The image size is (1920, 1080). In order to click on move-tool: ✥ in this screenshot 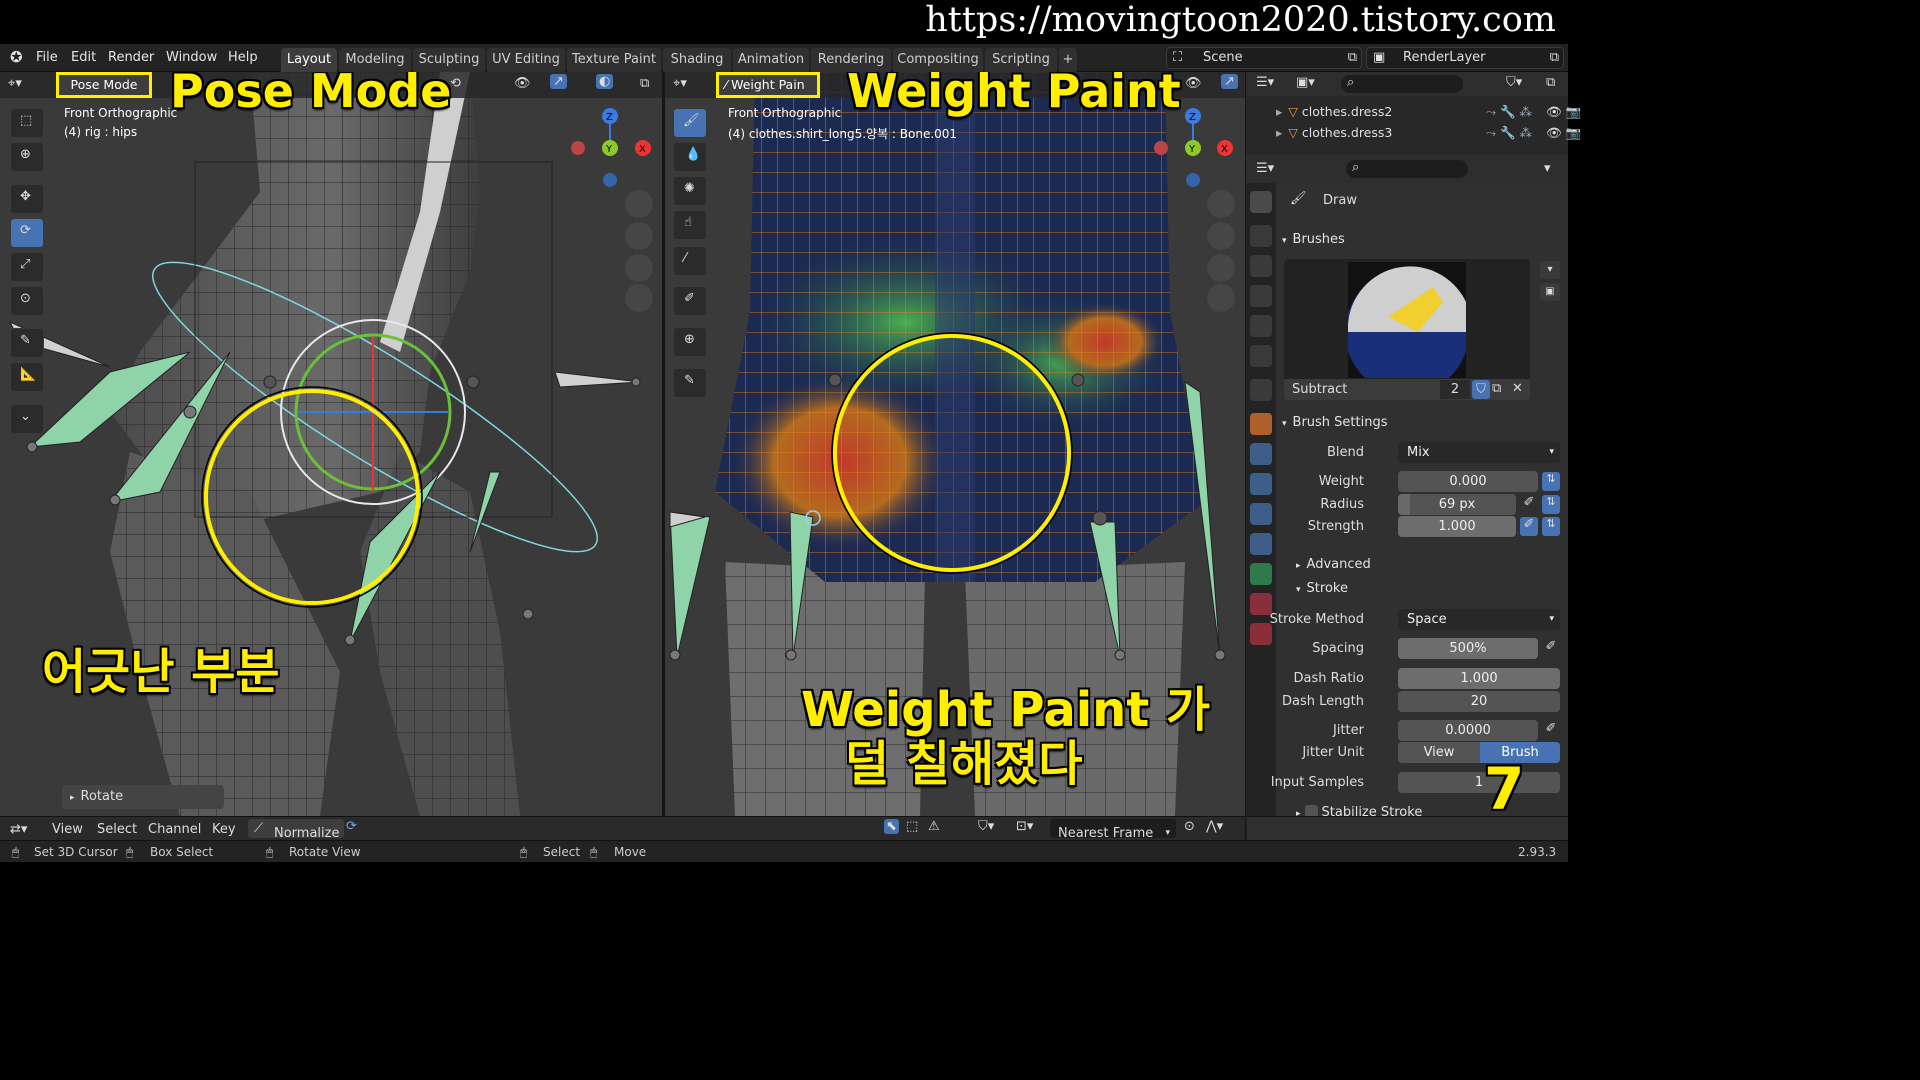, I will do `click(27, 199)`.